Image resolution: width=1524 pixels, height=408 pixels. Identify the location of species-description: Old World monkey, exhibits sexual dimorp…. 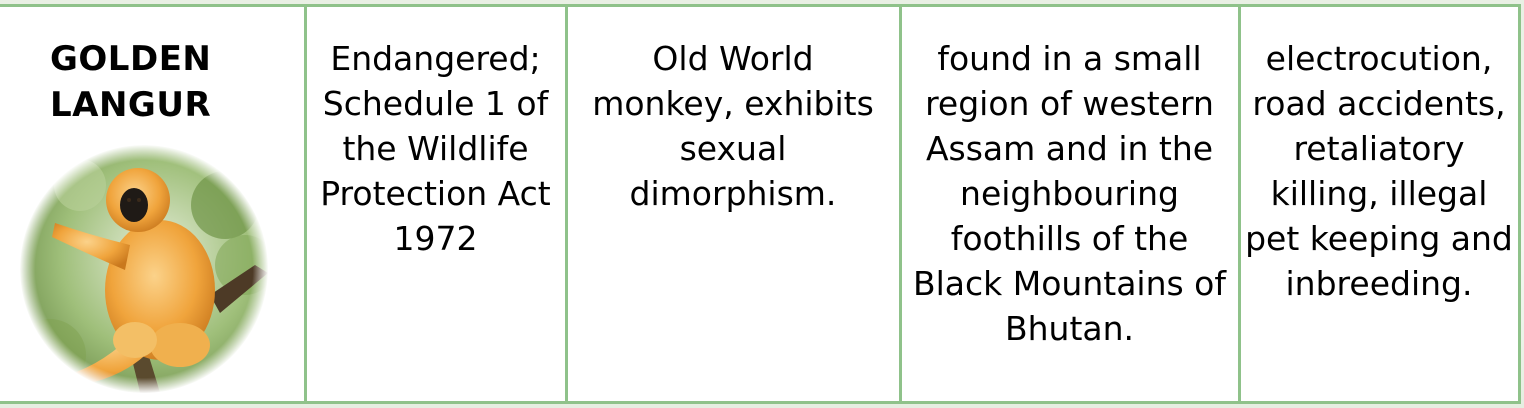
(733, 126).